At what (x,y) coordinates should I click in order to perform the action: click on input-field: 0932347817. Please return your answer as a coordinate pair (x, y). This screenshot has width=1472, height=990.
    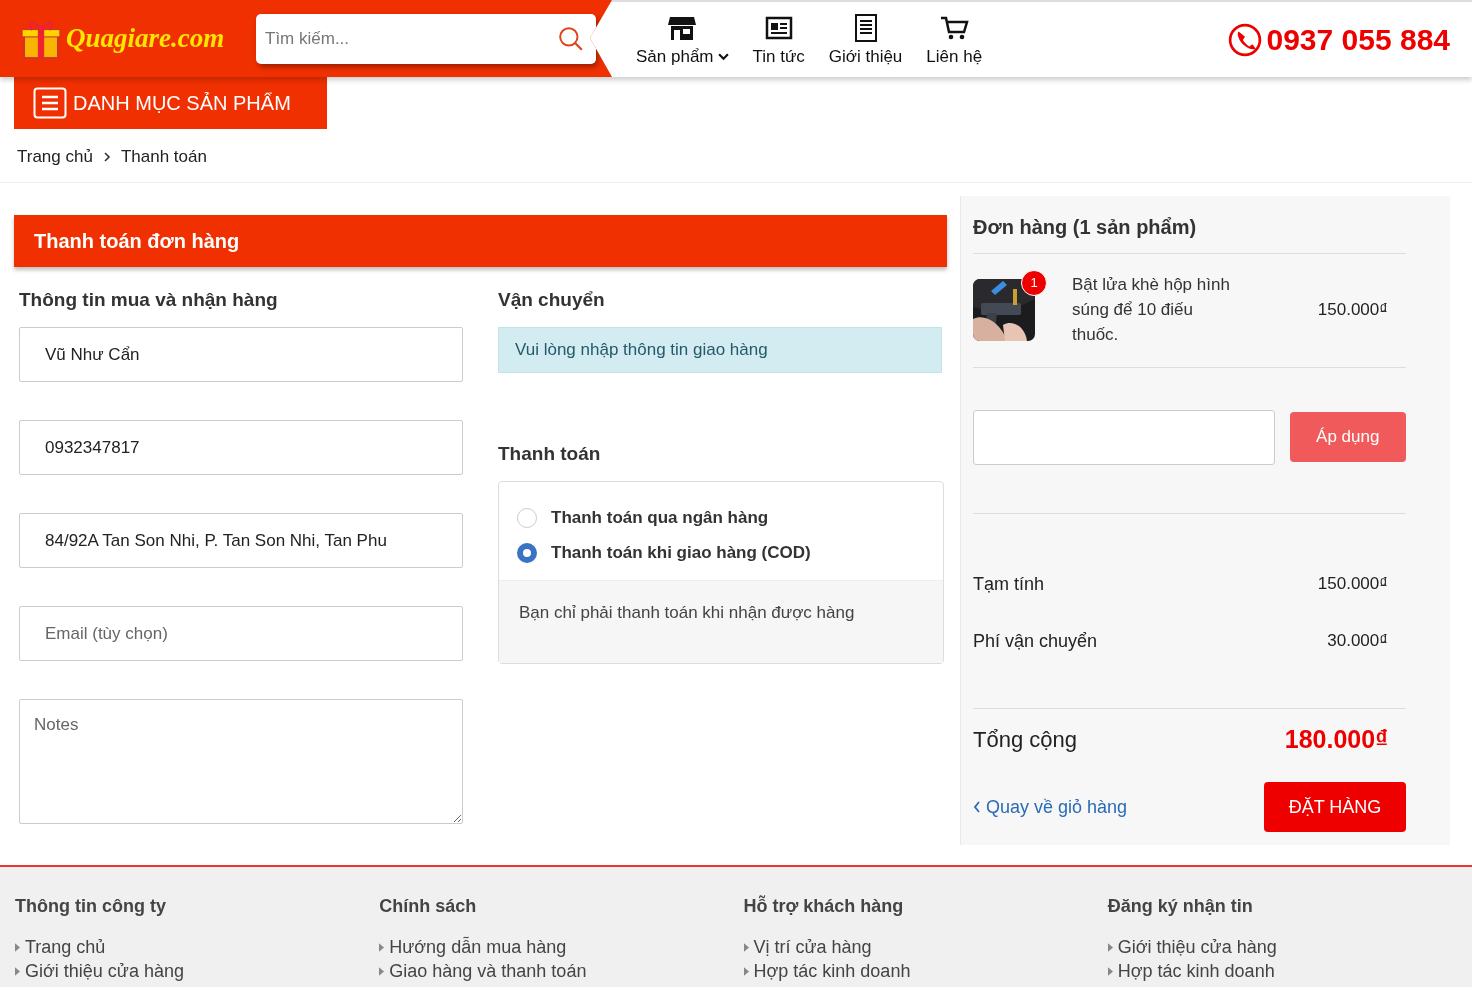
    Looking at the image, I should click on (241, 447).